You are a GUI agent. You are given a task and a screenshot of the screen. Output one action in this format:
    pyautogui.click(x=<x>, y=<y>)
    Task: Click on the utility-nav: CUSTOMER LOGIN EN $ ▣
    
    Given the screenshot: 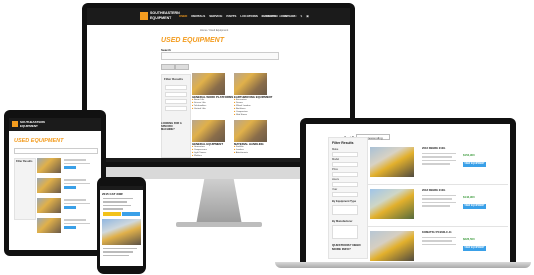 What is the action you would take?
    pyautogui.click(x=285, y=16)
    